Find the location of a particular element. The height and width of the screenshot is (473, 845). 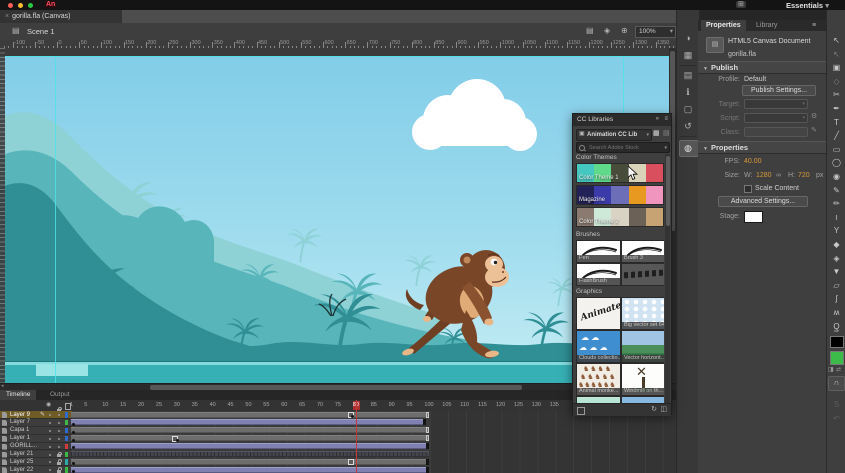

sync-icon: ↻ is located at coordinates (654, 409).